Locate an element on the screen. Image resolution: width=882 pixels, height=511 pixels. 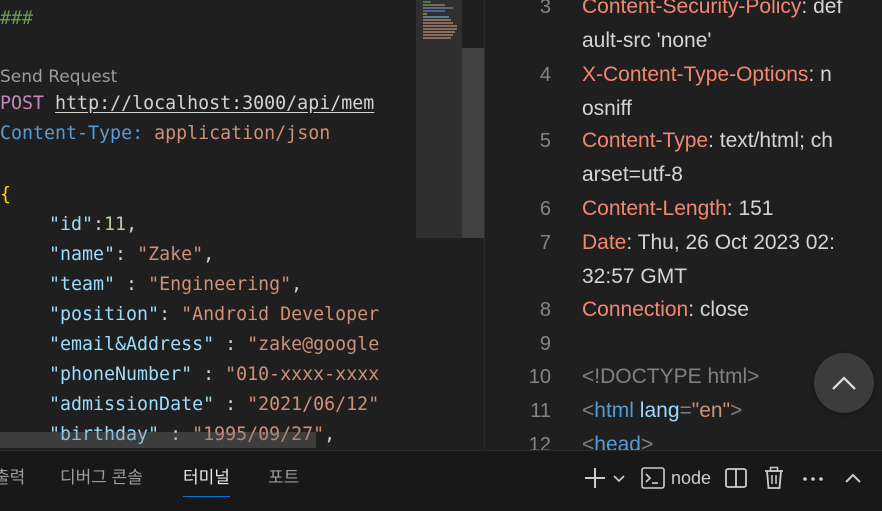
more-actions-button is located at coordinates (813, 478).